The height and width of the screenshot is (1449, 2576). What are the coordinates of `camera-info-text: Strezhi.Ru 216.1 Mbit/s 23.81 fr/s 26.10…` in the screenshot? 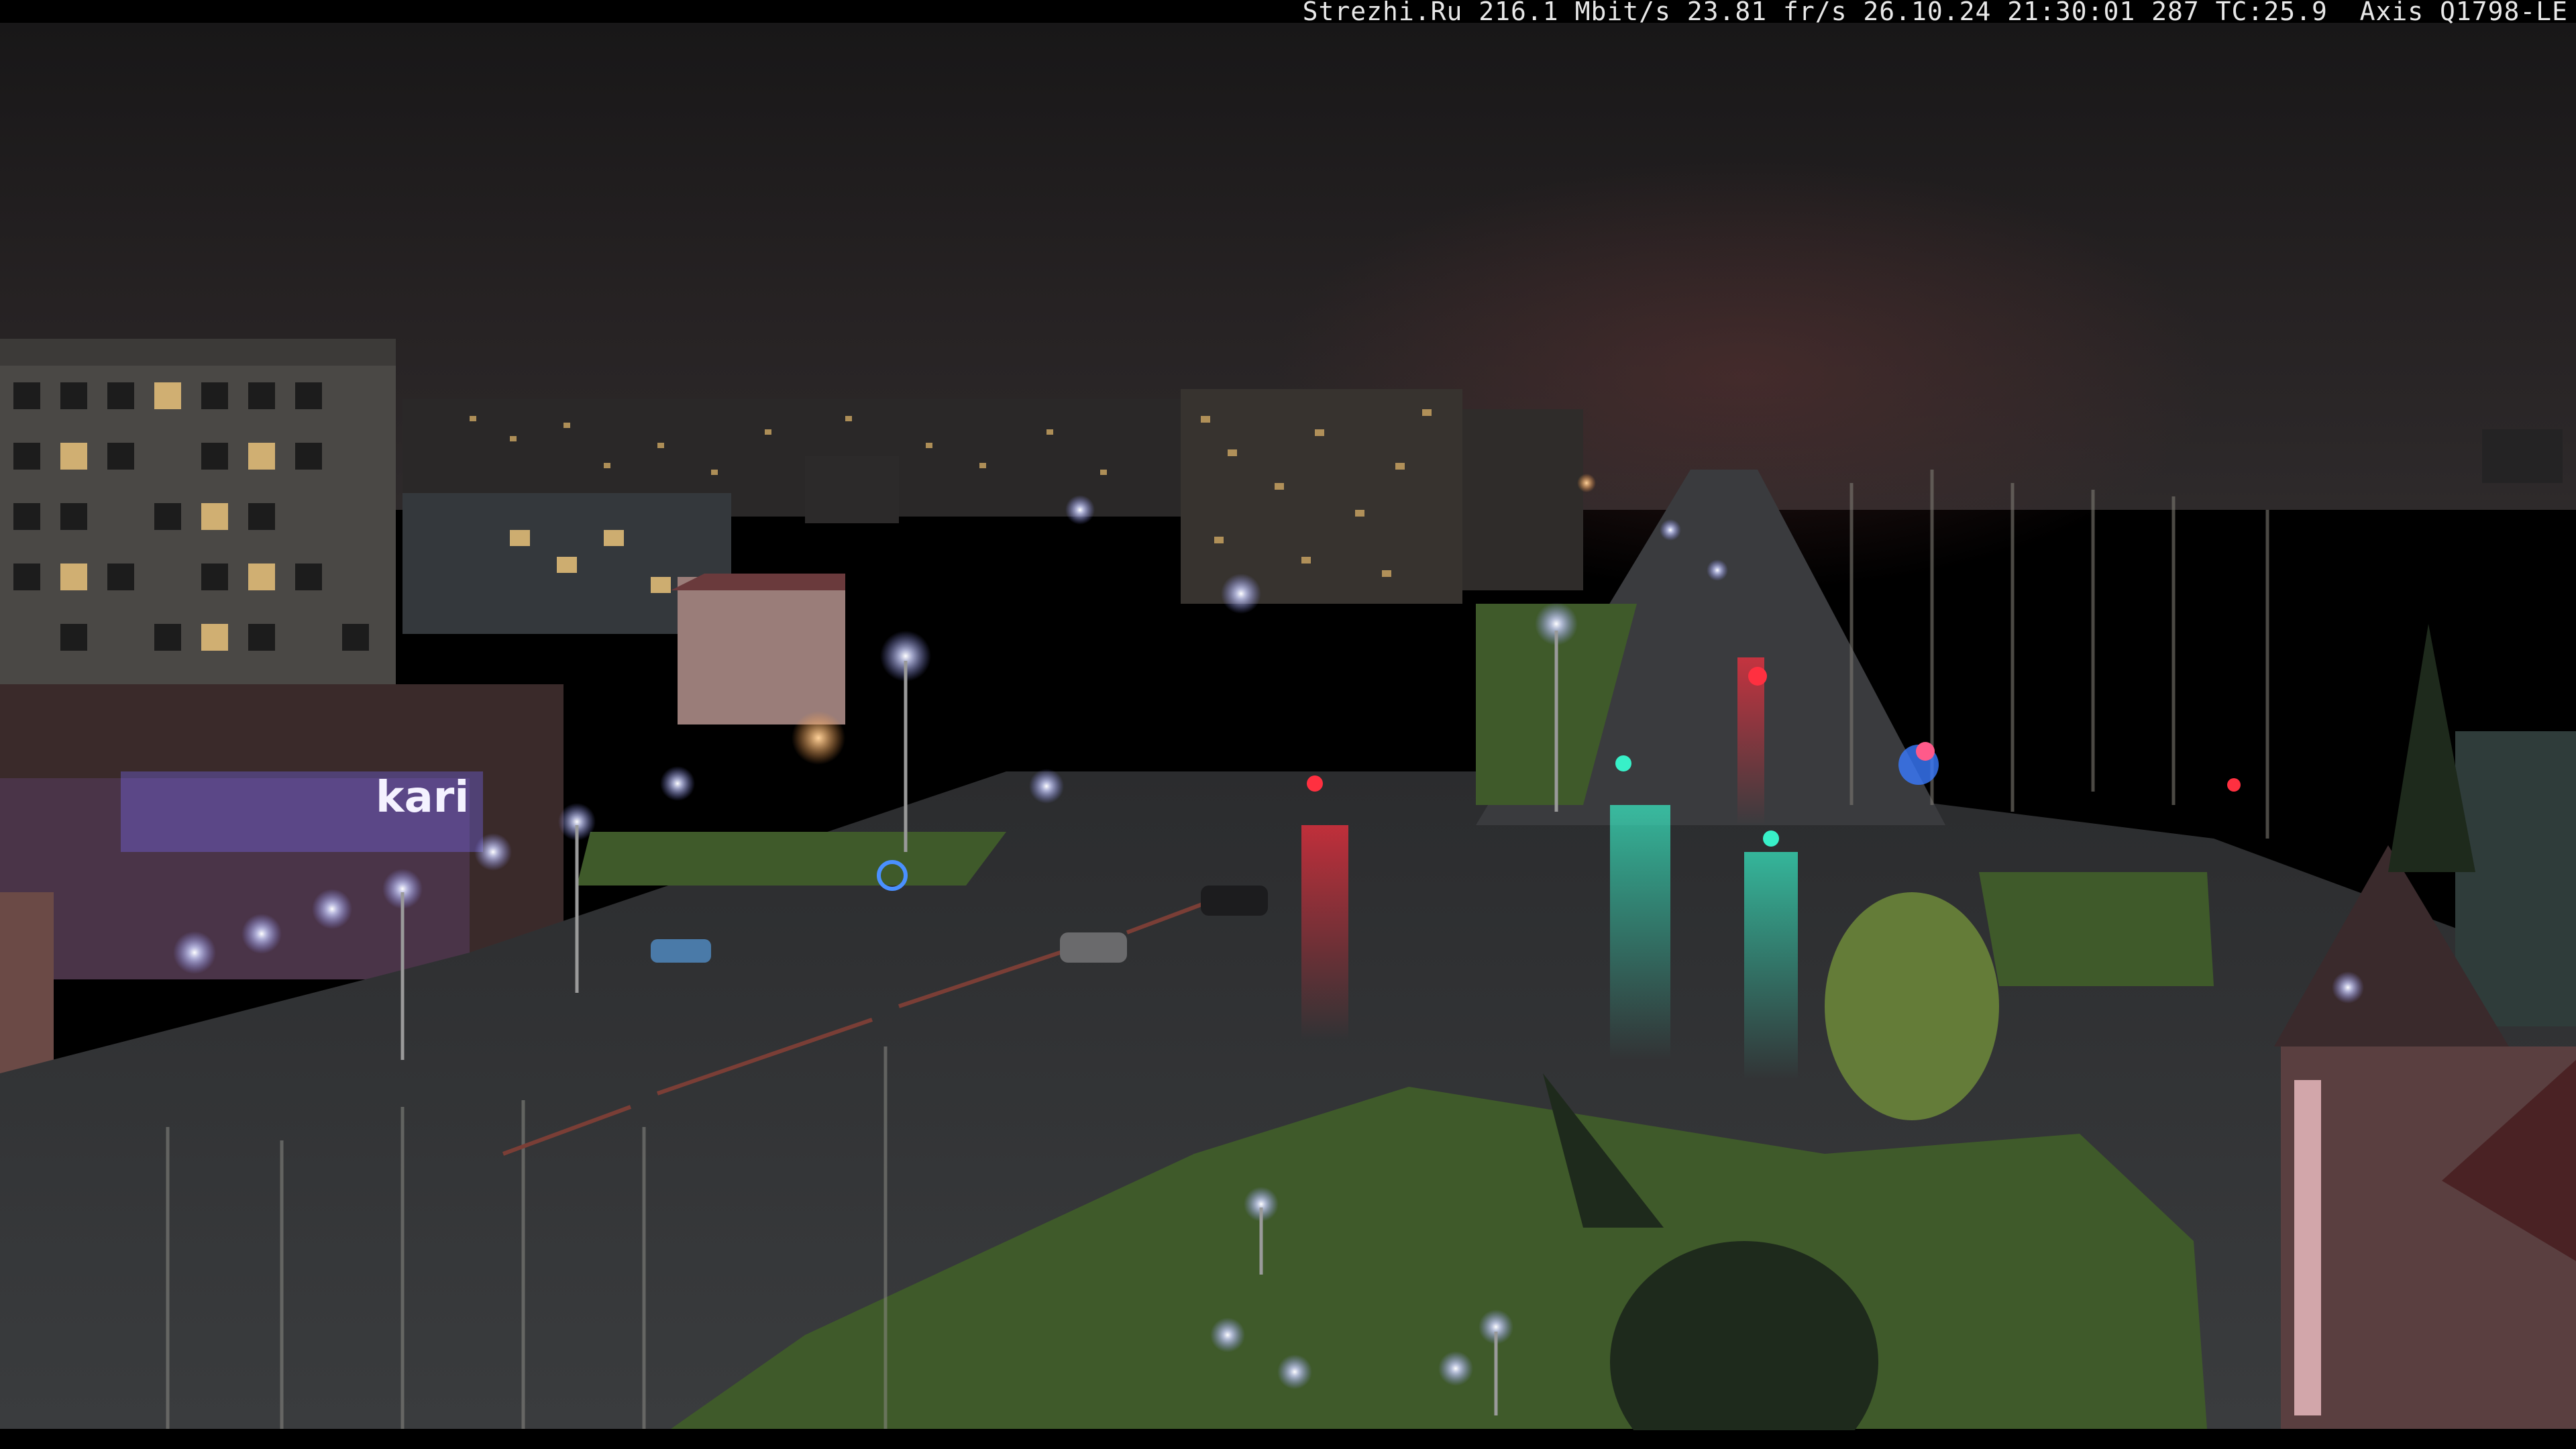 It's located at (1935, 13).